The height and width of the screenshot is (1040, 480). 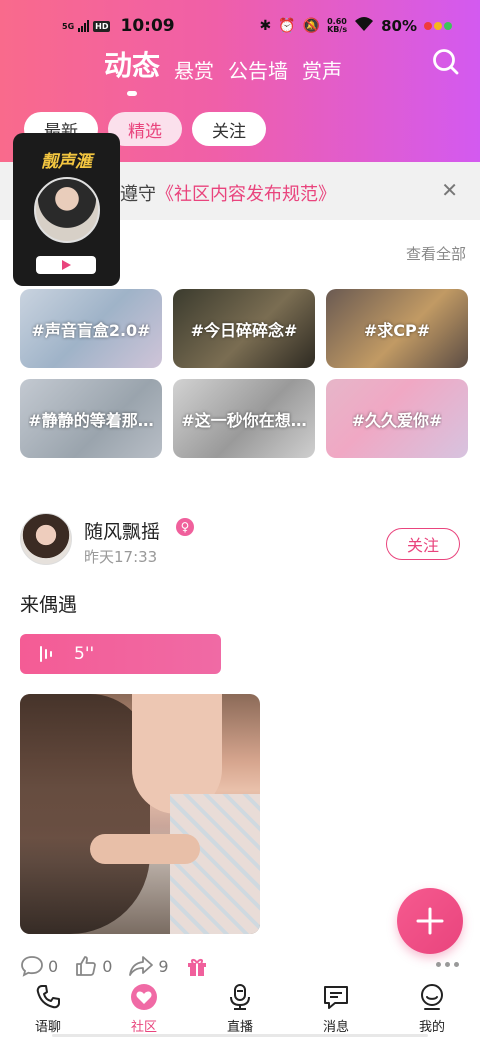 I want to click on nav-label: 语聊, so click(x=47, y=1027).